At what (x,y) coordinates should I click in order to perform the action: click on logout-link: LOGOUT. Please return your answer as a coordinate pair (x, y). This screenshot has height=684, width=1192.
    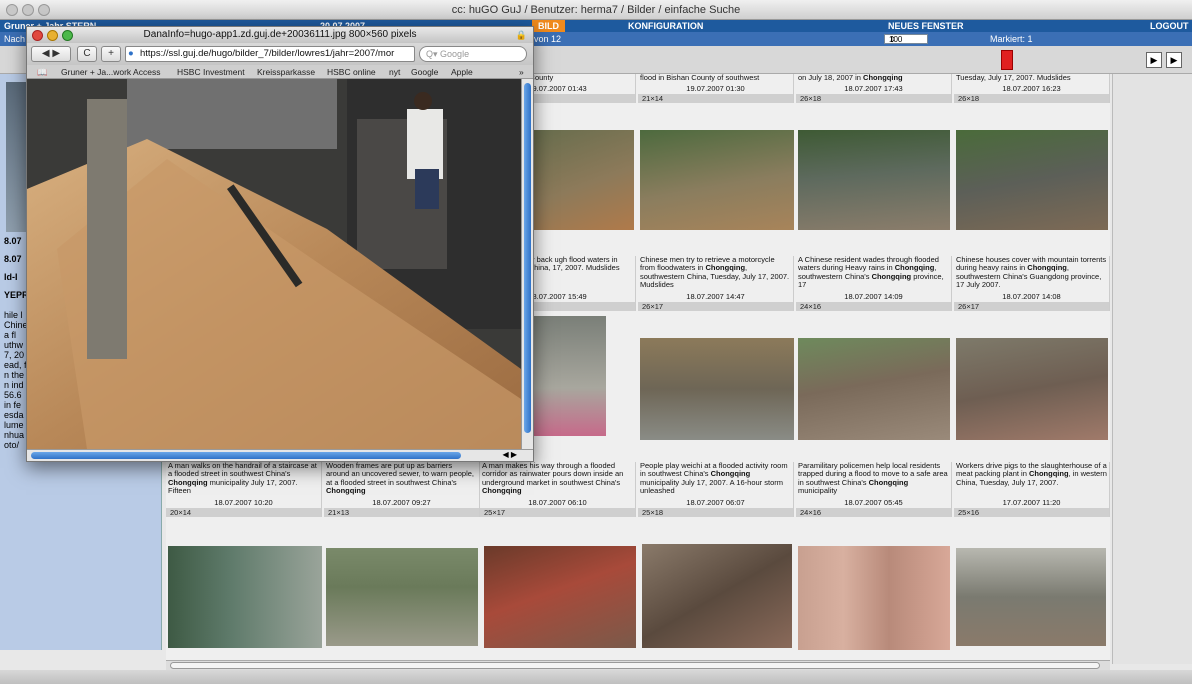
    Looking at the image, I should click on (1169, 26).